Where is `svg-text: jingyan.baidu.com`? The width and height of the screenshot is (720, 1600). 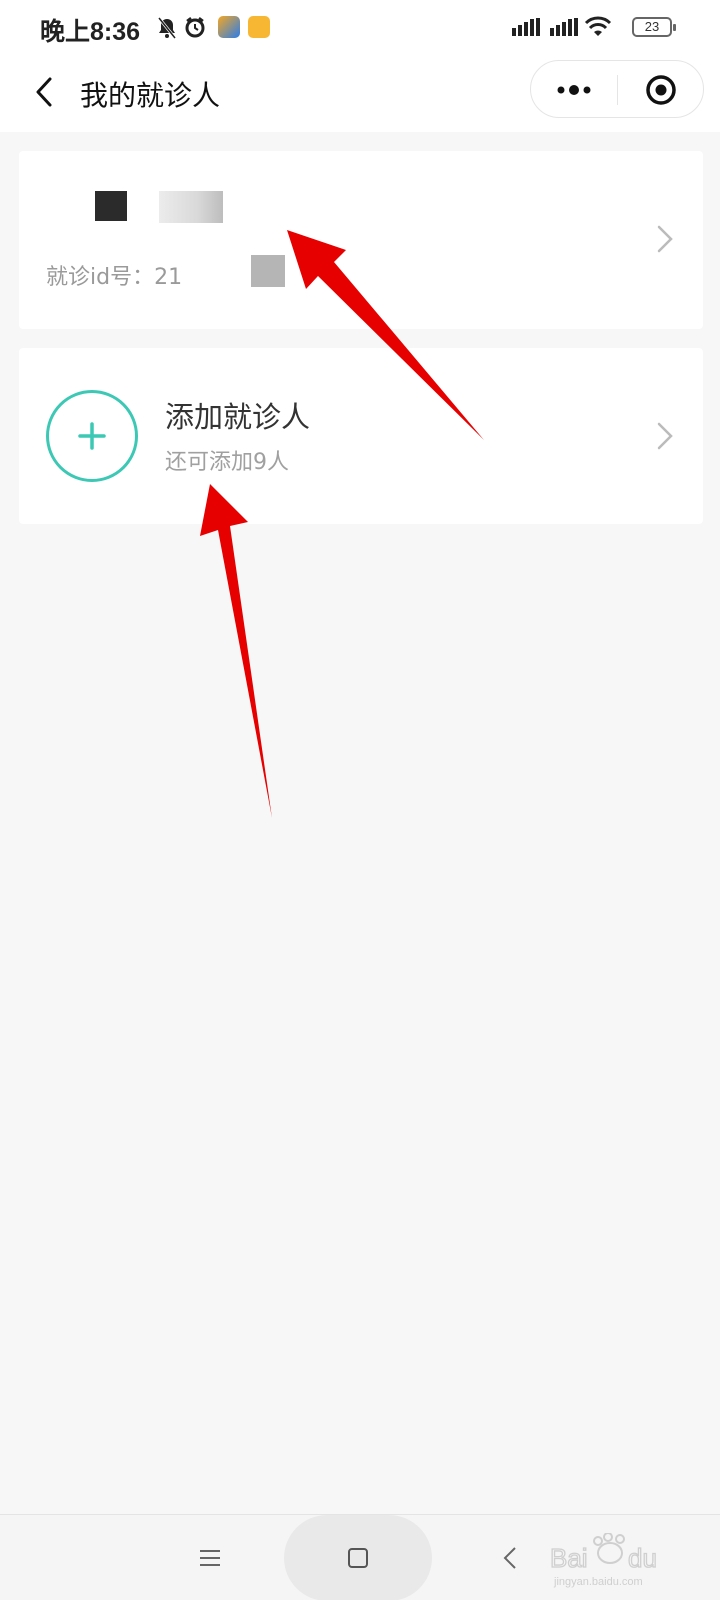
svg-text: jingyan.baidu.com is located at coordinates (598, 1582).